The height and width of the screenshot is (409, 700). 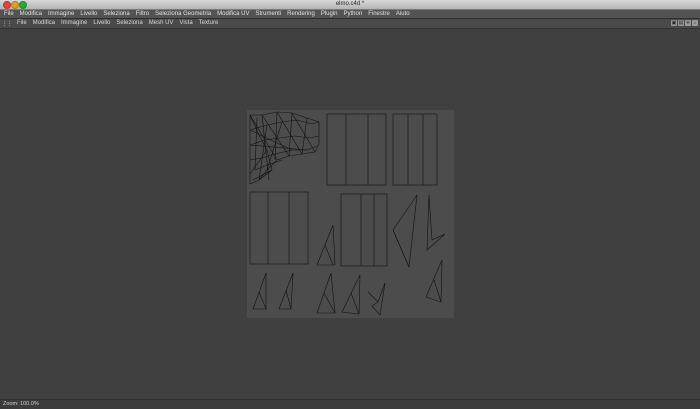 I want to click on uv-menu-texture: Texture, so click(x=209, y=23).